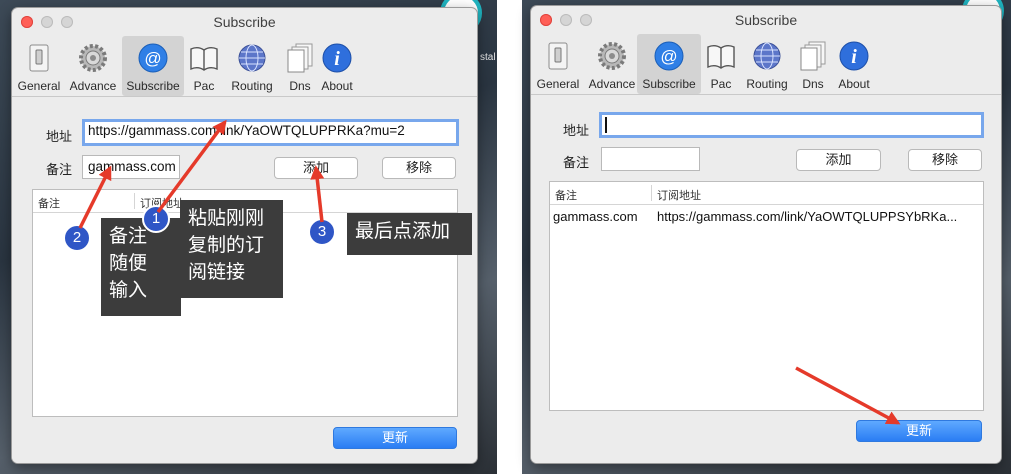 The height and width of the screenshot is (474, 1011). What do you see at coordinates (317, 194) in the screenshot?
I see `arrow-to-add-button` at bounding box center [317, 194].